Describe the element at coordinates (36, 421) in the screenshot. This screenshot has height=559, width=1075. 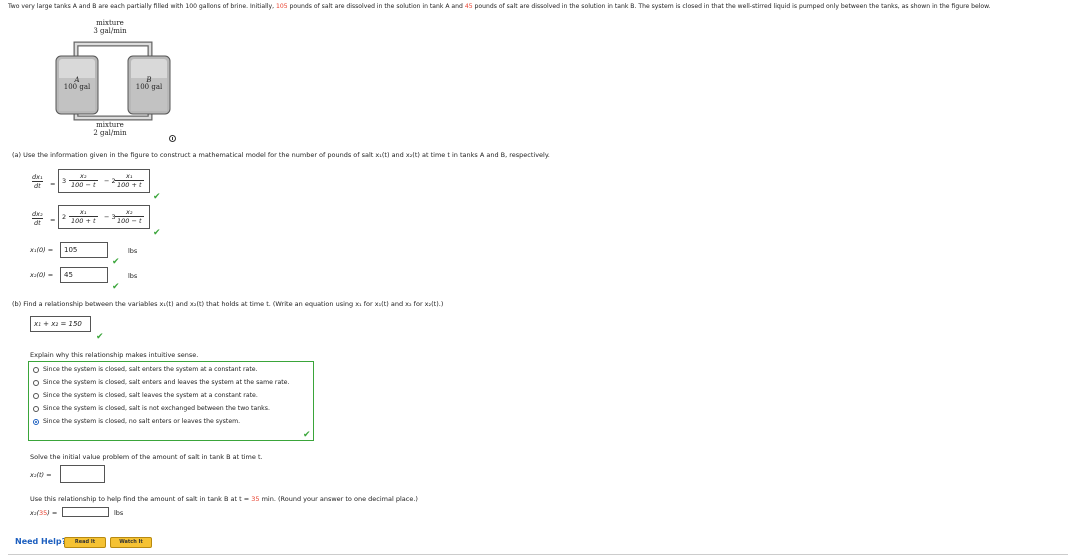
I see `radio-5-selected` at that location.